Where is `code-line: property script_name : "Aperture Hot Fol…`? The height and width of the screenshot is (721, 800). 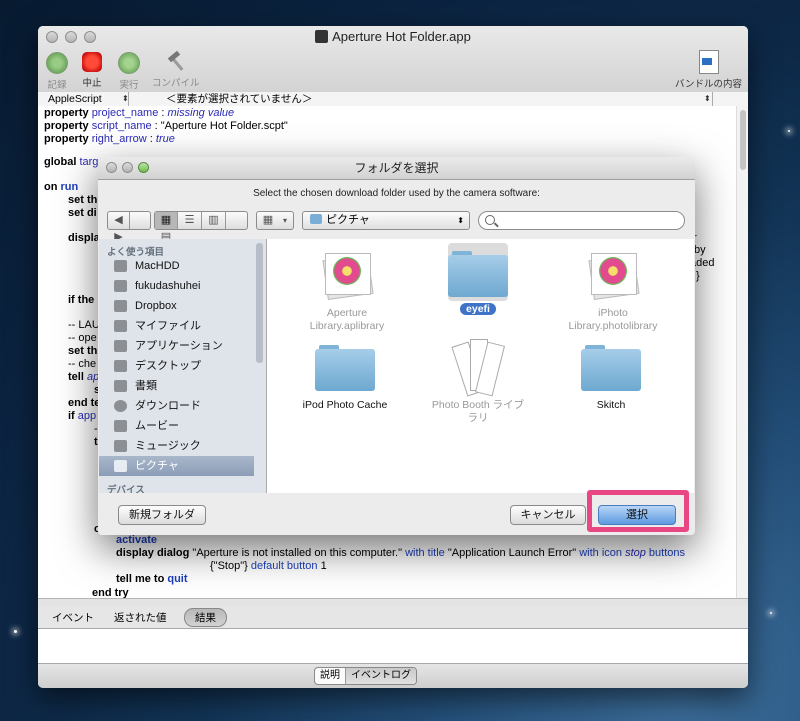
code-line: property script_name : "Aperture Hot Fol… is located at coordinates (166, 126).